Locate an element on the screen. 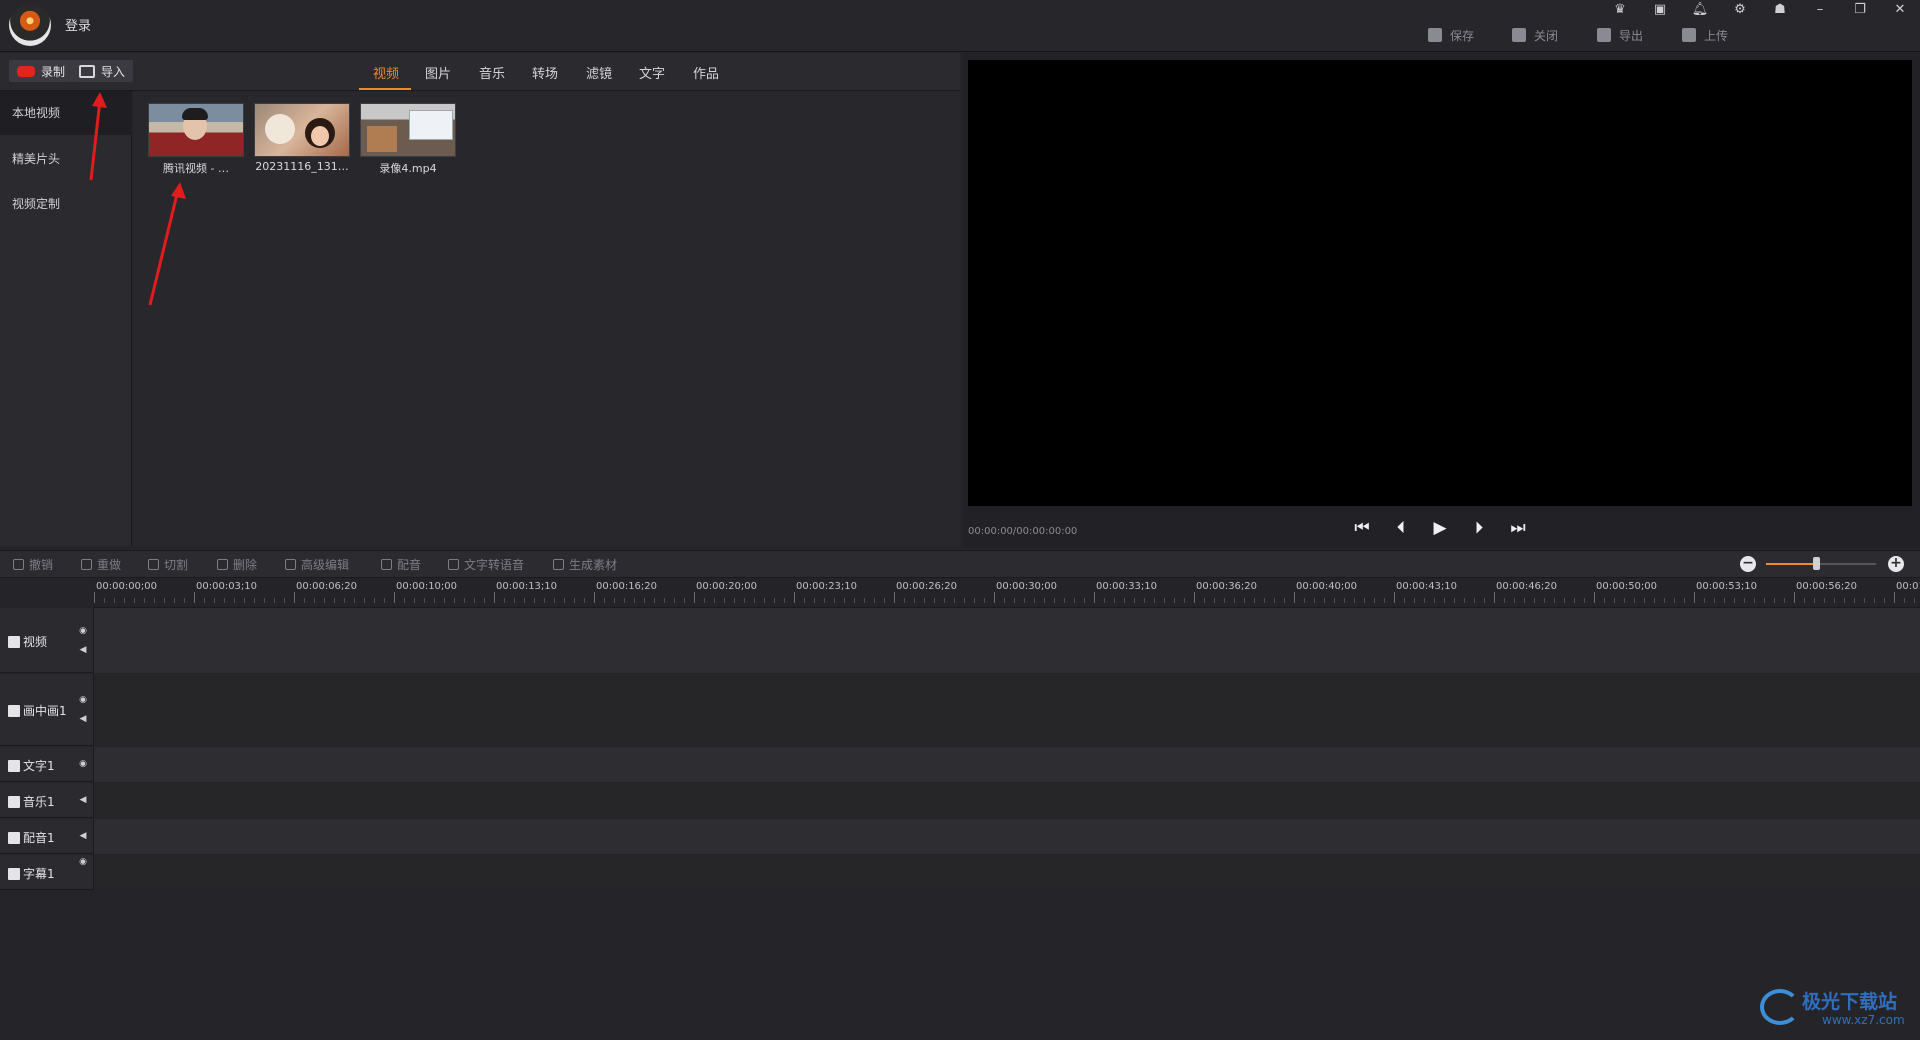 Image resolution: width=1920 pixels, height=1040 pixels. close-project-button: 关闭 is located at coordinates (1535, 35).